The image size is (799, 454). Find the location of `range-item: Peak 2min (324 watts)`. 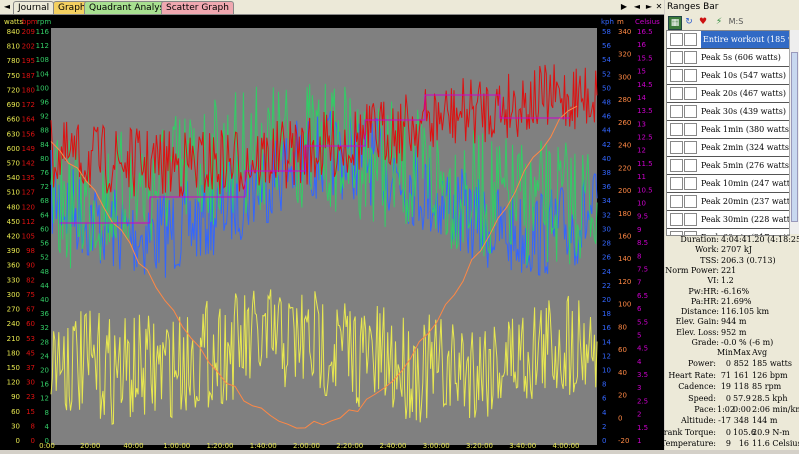

range-item: Peak 2min (324 watts) is located at coordinates (728, 148).